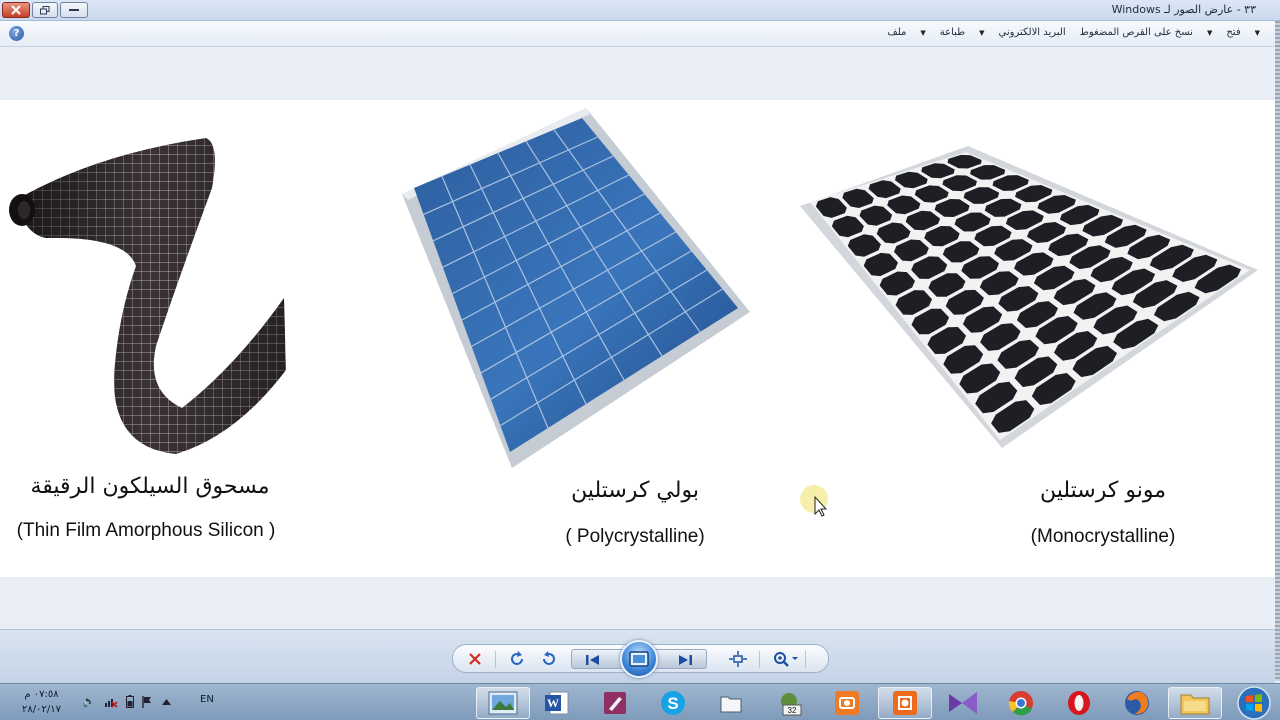 This screenshot has height=720, width=1280. What do you see at coordinates (635, 490) in the screenshot?
I see `polycrystalline-title-ar: بولي كرستلين` at bounding box center [635, 490].